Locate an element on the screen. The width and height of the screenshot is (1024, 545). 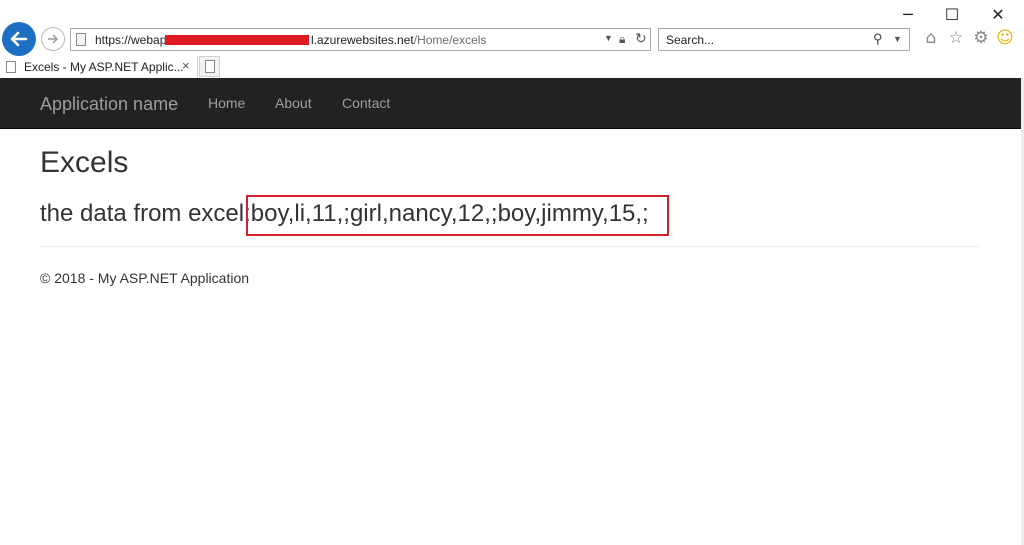
footer-copyright: © 2018 - My ASP.NET Application is located at coordinates (145, 278).